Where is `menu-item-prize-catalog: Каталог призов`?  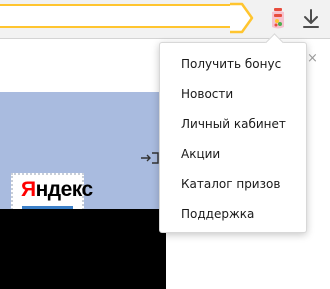
menu-item-prize-catalog: Каталог призов is located at coordinates (230, 184).